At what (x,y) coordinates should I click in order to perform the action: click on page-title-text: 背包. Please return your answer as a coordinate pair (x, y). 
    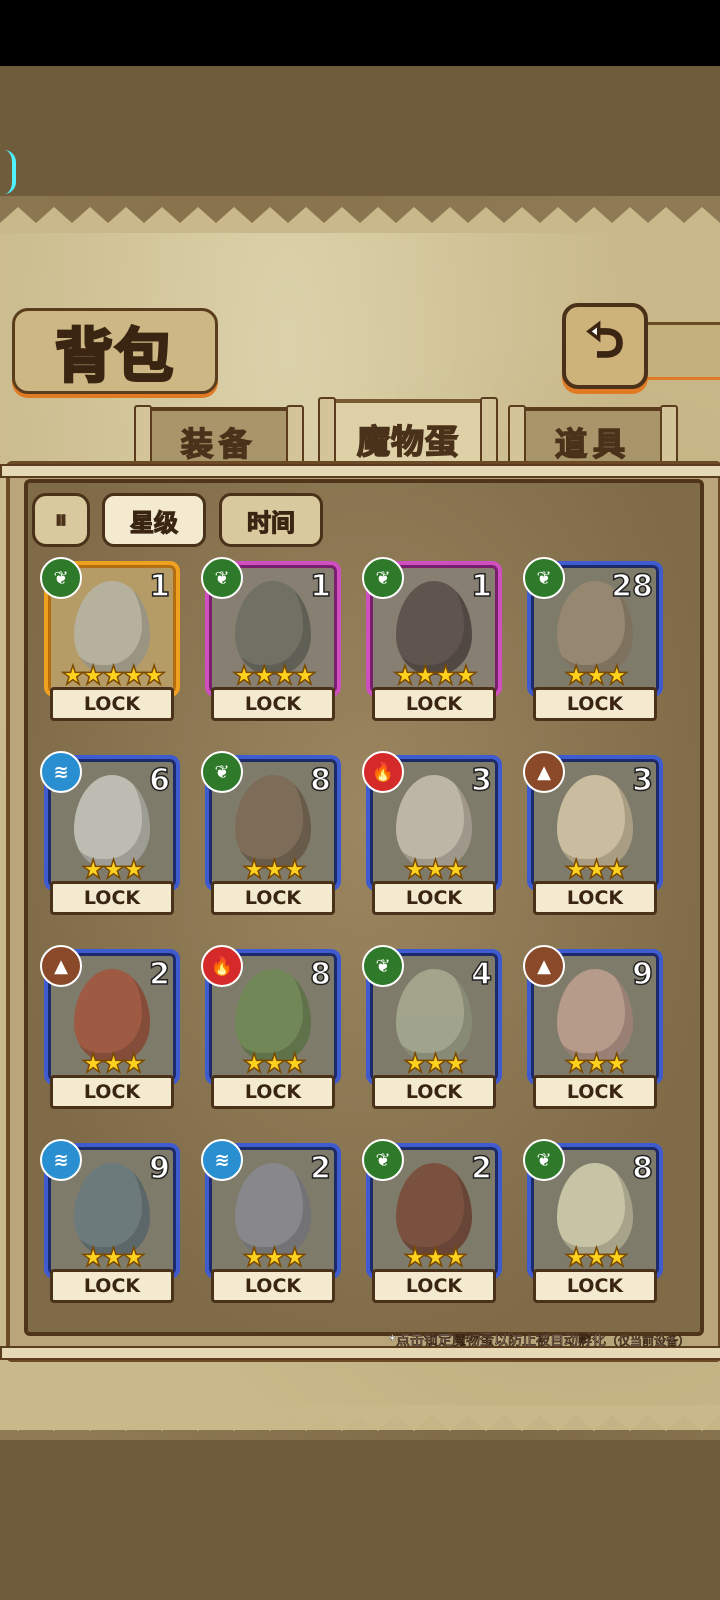
    Looking at the image, I should click on (114, 356).